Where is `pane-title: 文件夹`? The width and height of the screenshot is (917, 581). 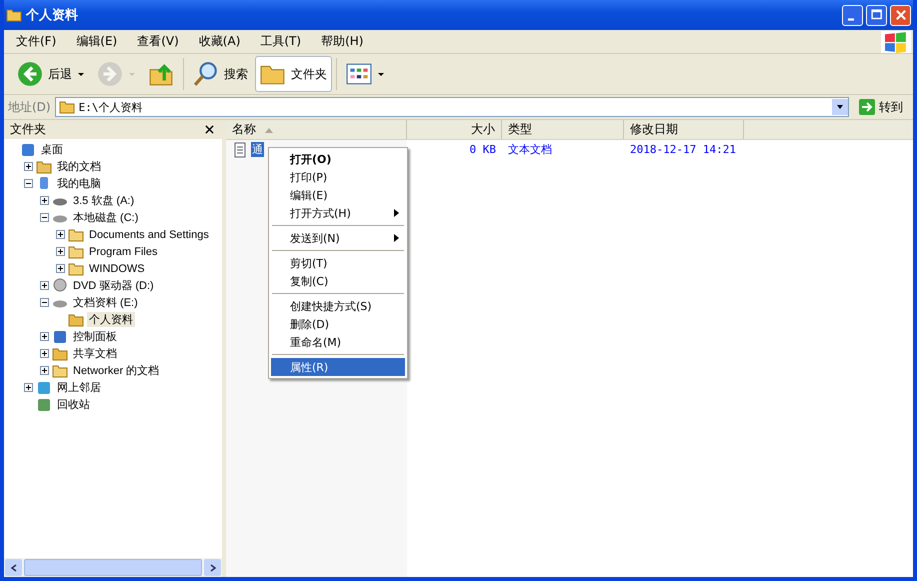 pane-title: 文件夹 is located at coordinates (28, 129).